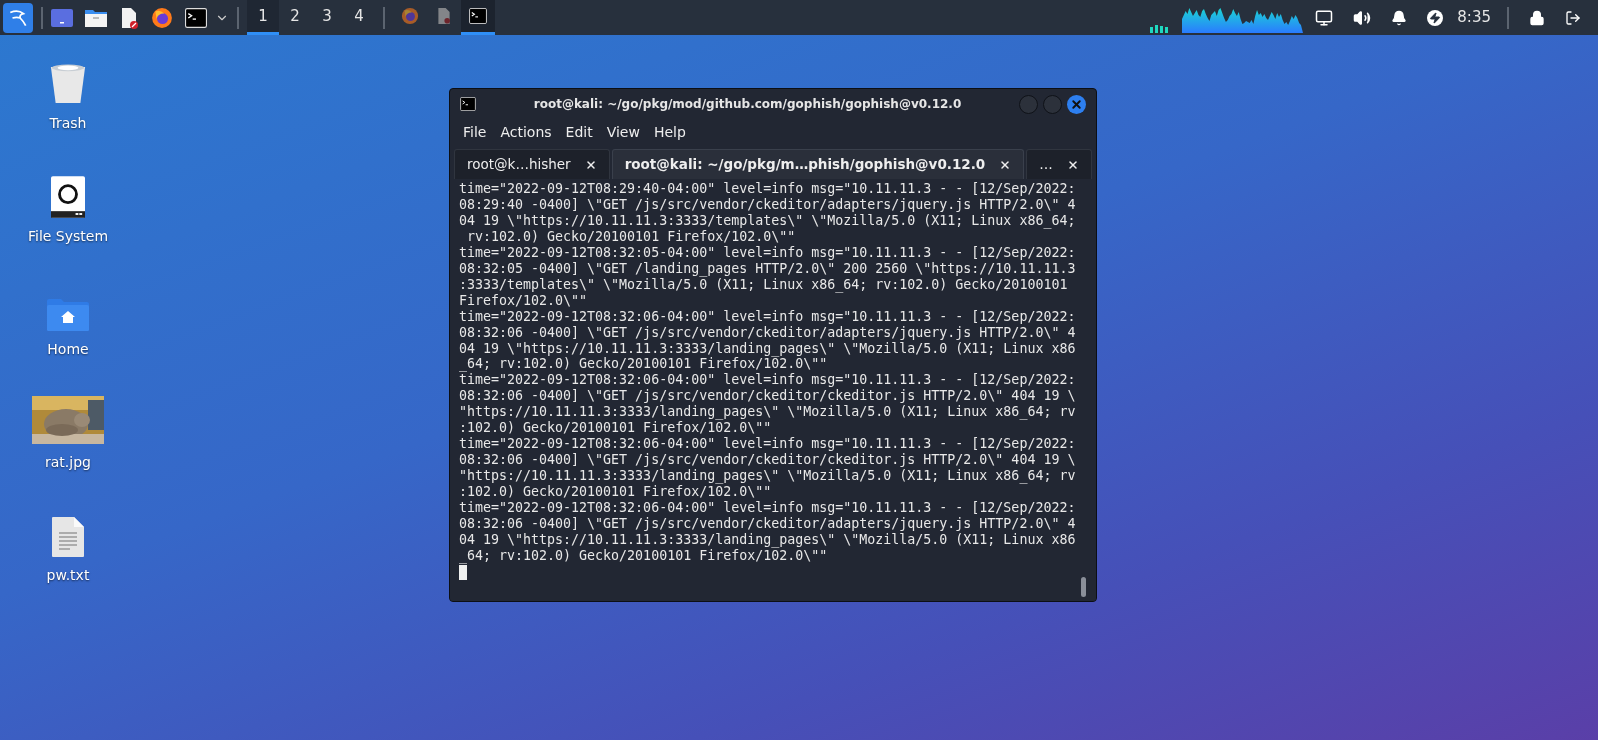 This screenshot has width=1598, height=740. What do you see at coordinates (295, 17) in the screenshot?
I see `workspace-button: 2` at bounding box center [295, 17].